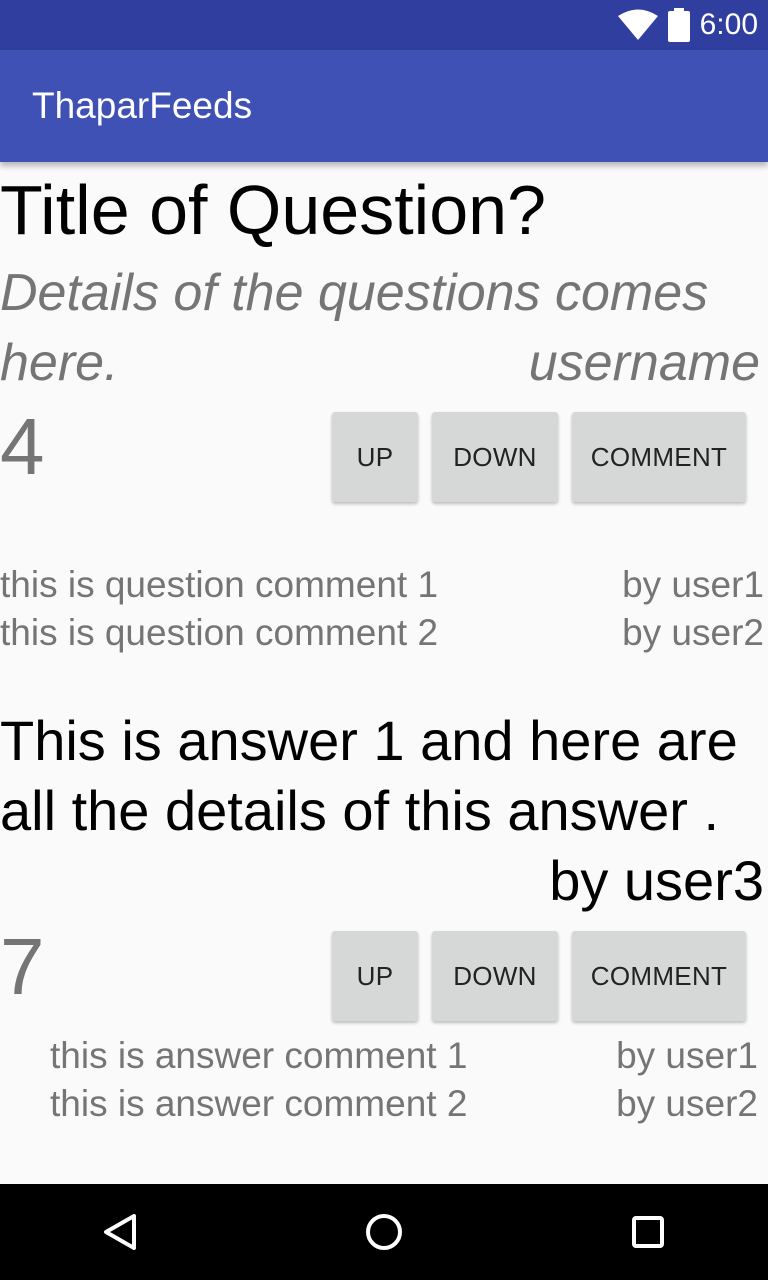 This screenshot has width=768, height=1280. Describe the element at coordinates (375, 457) in the screenshot. I see `question-up-button: UP` at that location.